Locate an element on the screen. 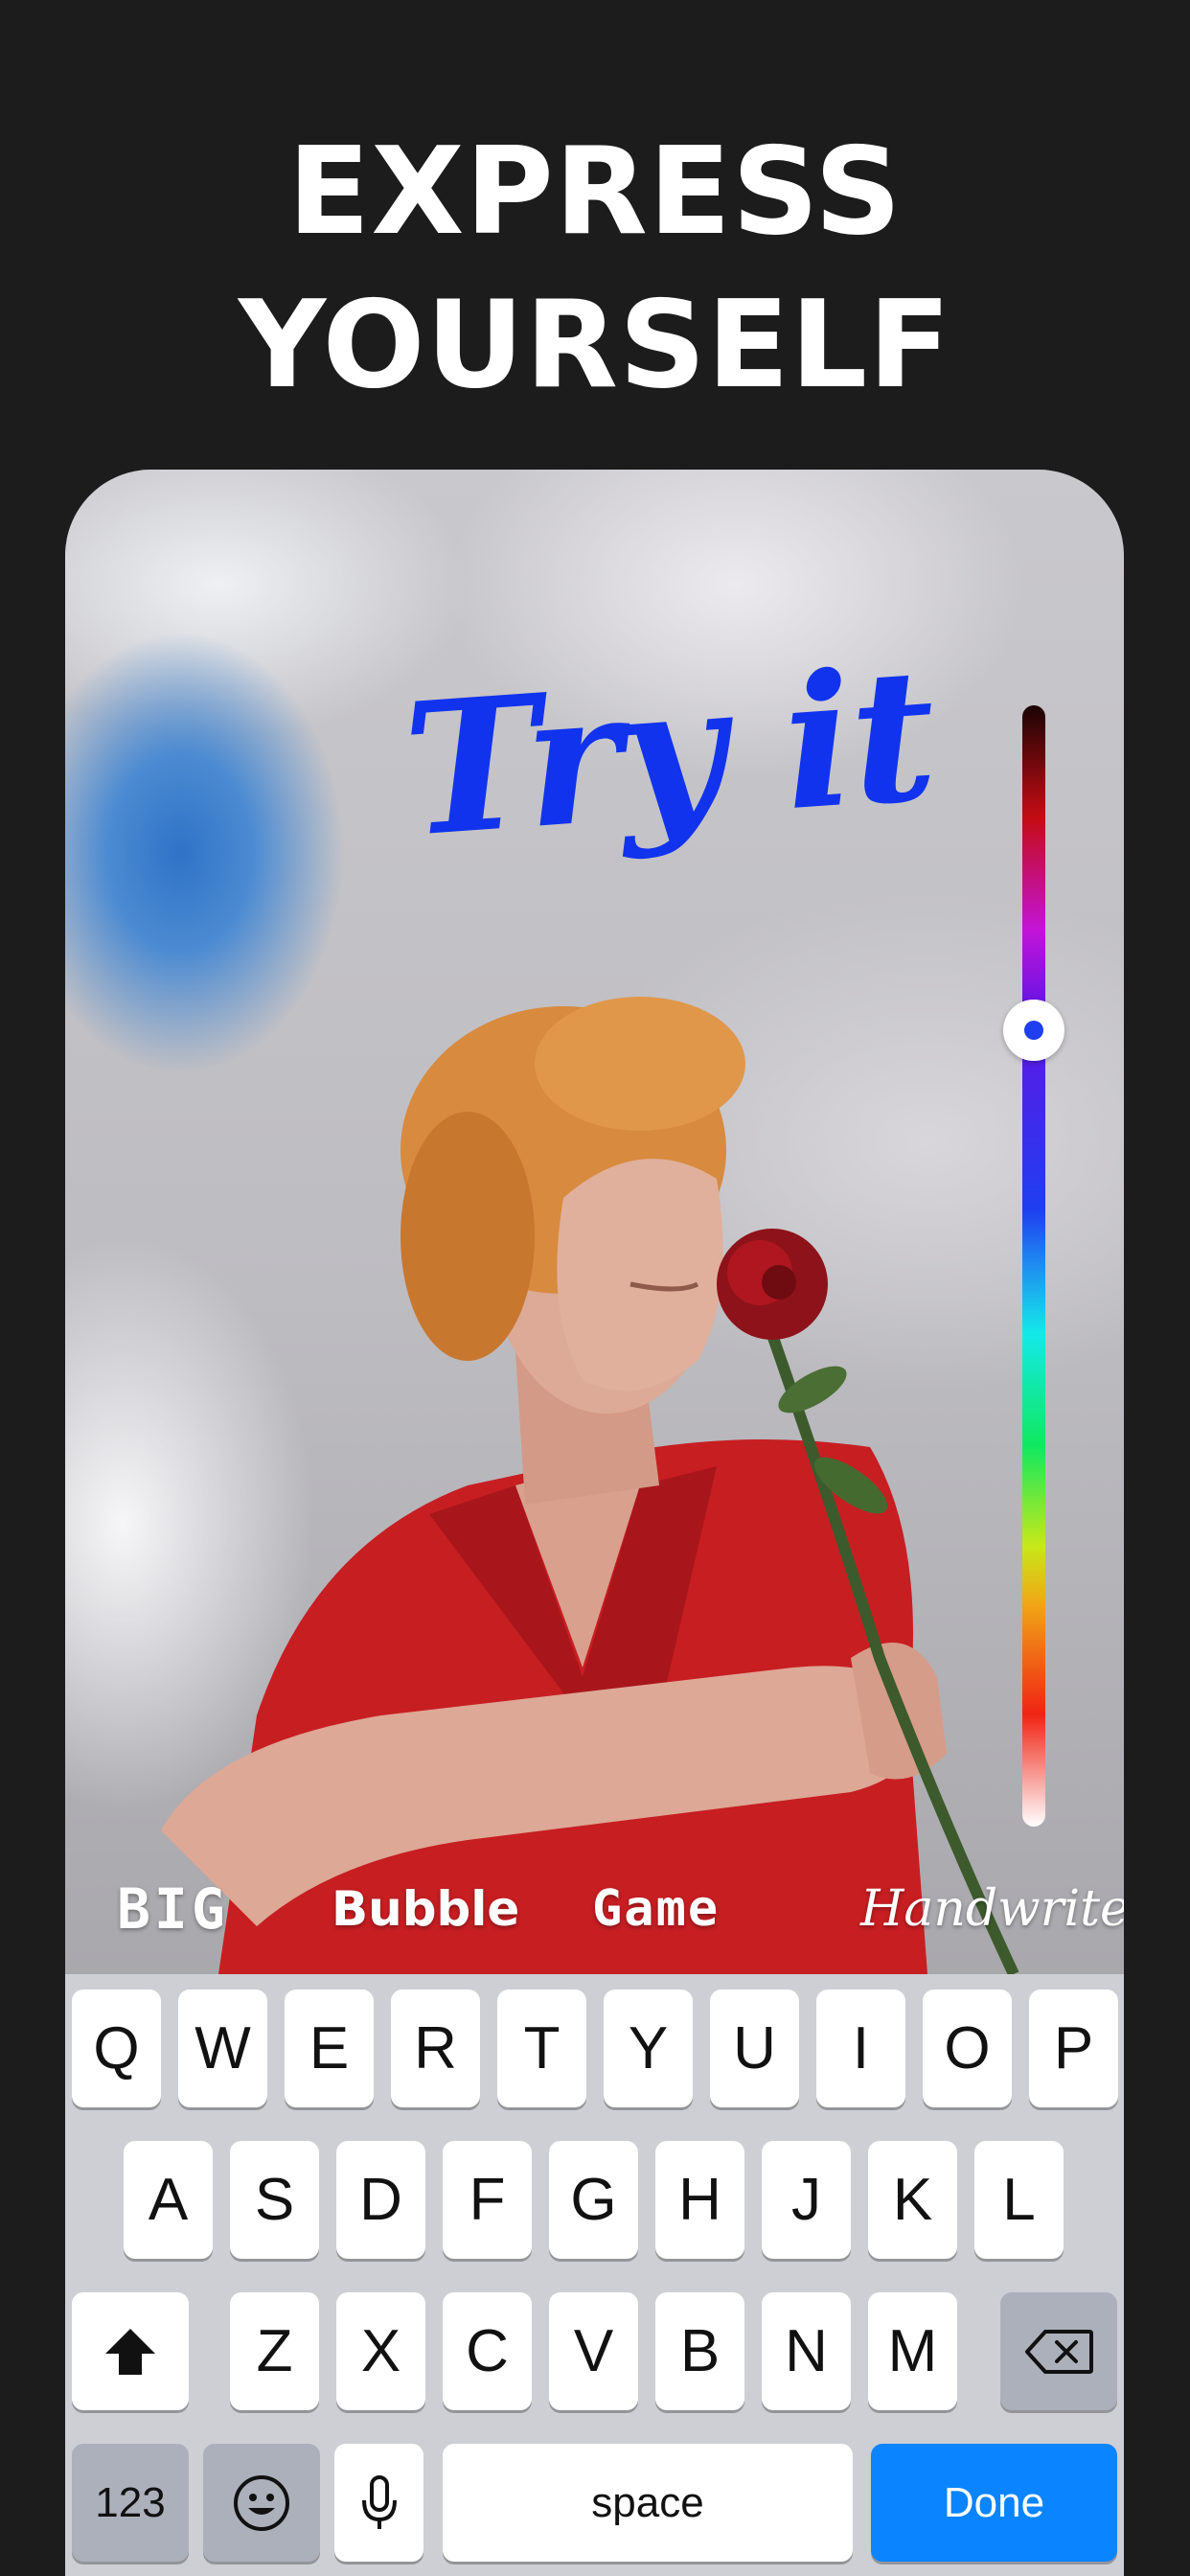 This screenshot has height=2576, width=1190. key-e: E is located at coordinates (329, 2048).